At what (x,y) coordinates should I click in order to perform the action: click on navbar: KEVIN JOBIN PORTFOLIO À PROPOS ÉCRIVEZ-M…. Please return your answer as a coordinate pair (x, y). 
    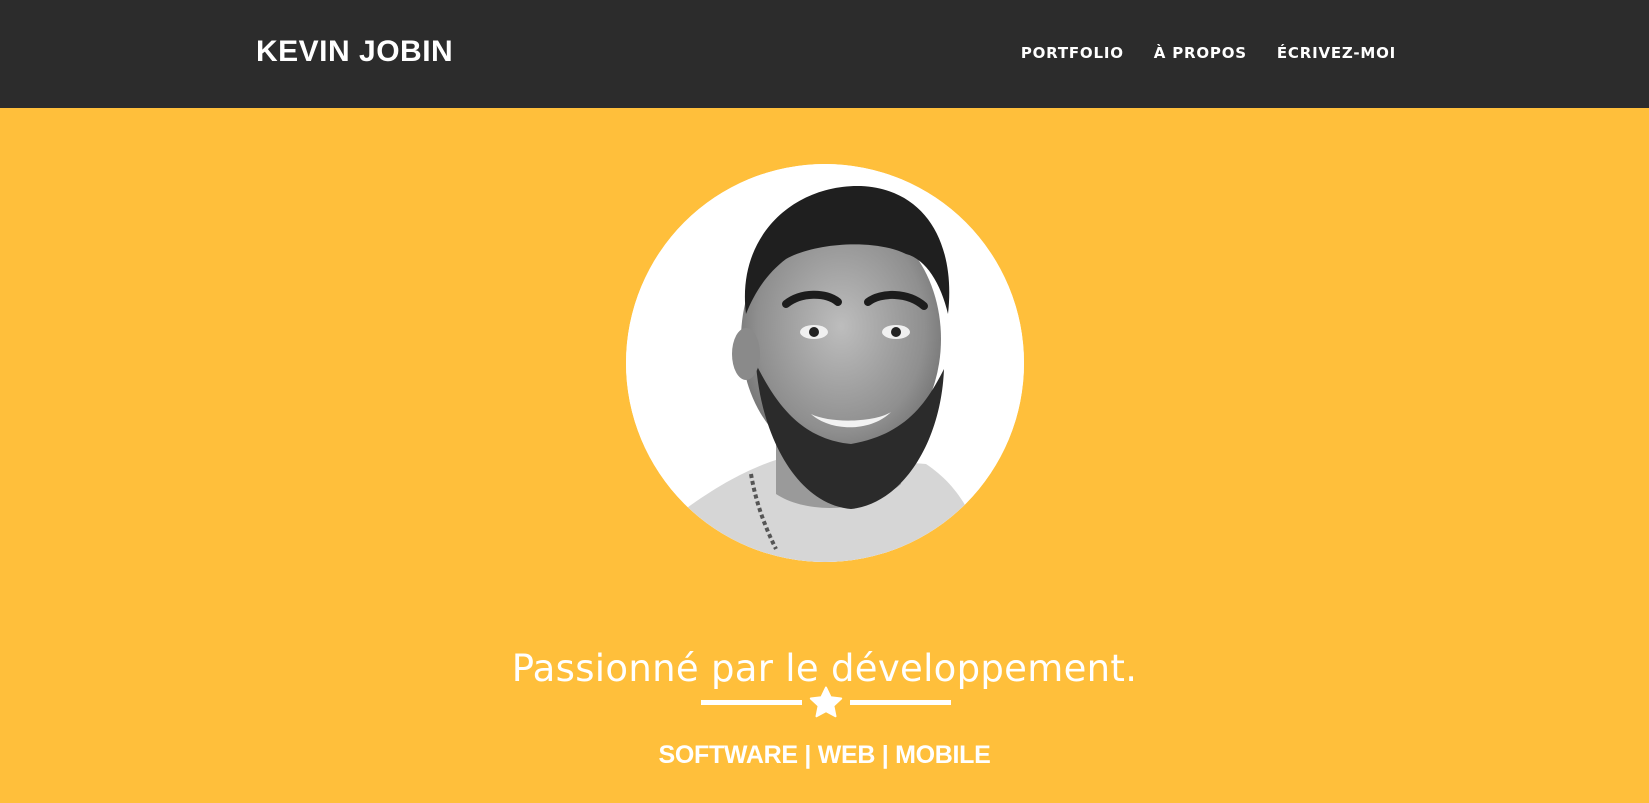
    Looking at the image, I should click on (824, 54).